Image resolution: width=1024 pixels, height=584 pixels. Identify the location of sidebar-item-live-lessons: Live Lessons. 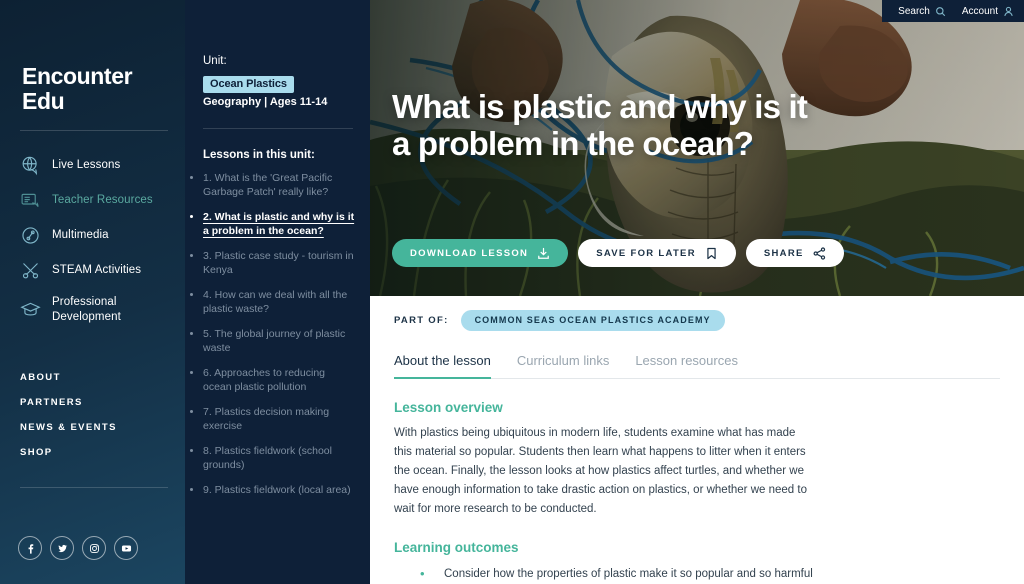
(92, 165).